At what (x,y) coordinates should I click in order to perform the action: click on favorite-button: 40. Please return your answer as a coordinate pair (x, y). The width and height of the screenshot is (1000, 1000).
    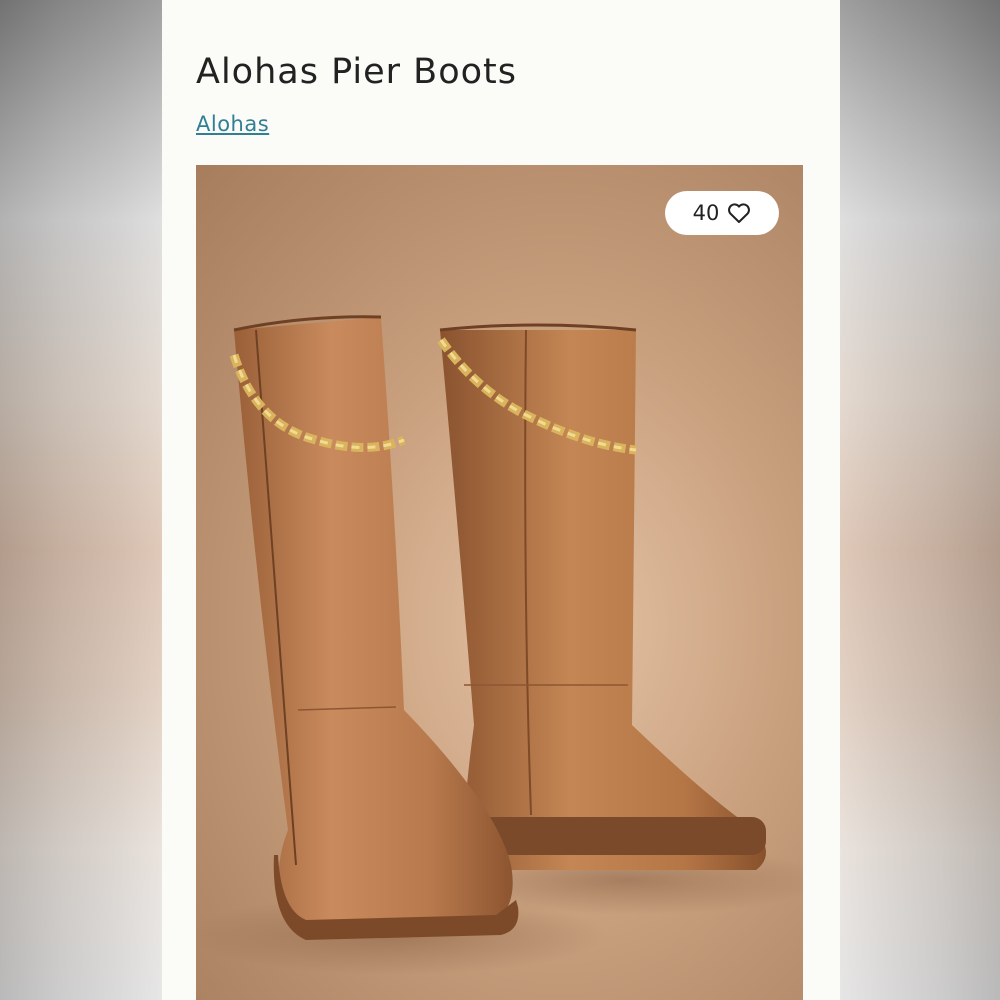
    Looking at the image, I should click on (722, 213).